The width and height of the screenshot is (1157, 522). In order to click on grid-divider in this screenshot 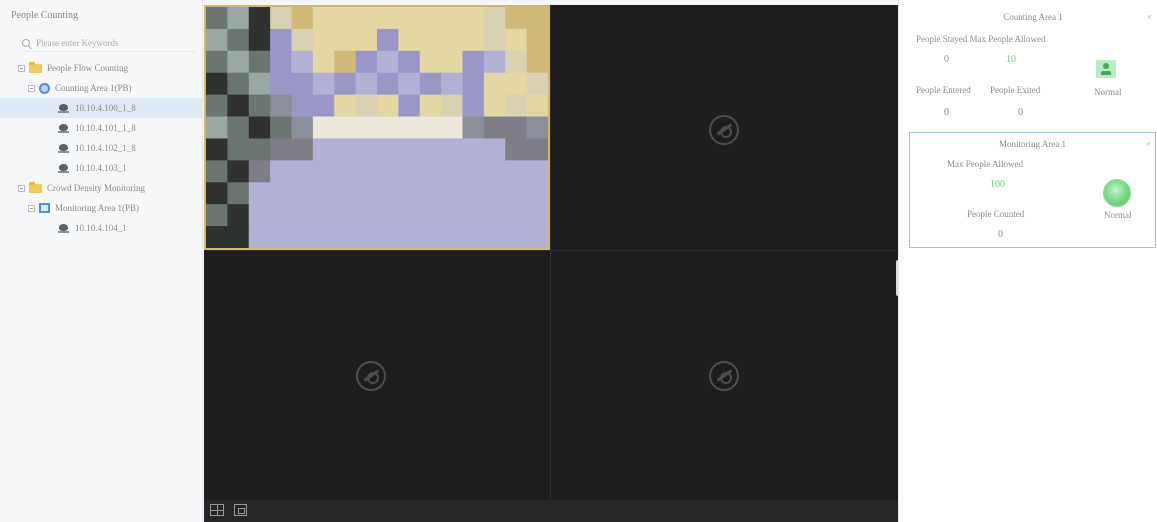, I will do `click(551, 250)`.